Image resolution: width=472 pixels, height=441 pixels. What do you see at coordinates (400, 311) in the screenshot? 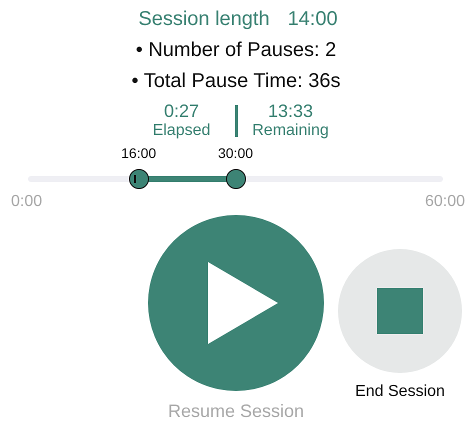
I see `stop-icon` at bounding box center [400, 311].